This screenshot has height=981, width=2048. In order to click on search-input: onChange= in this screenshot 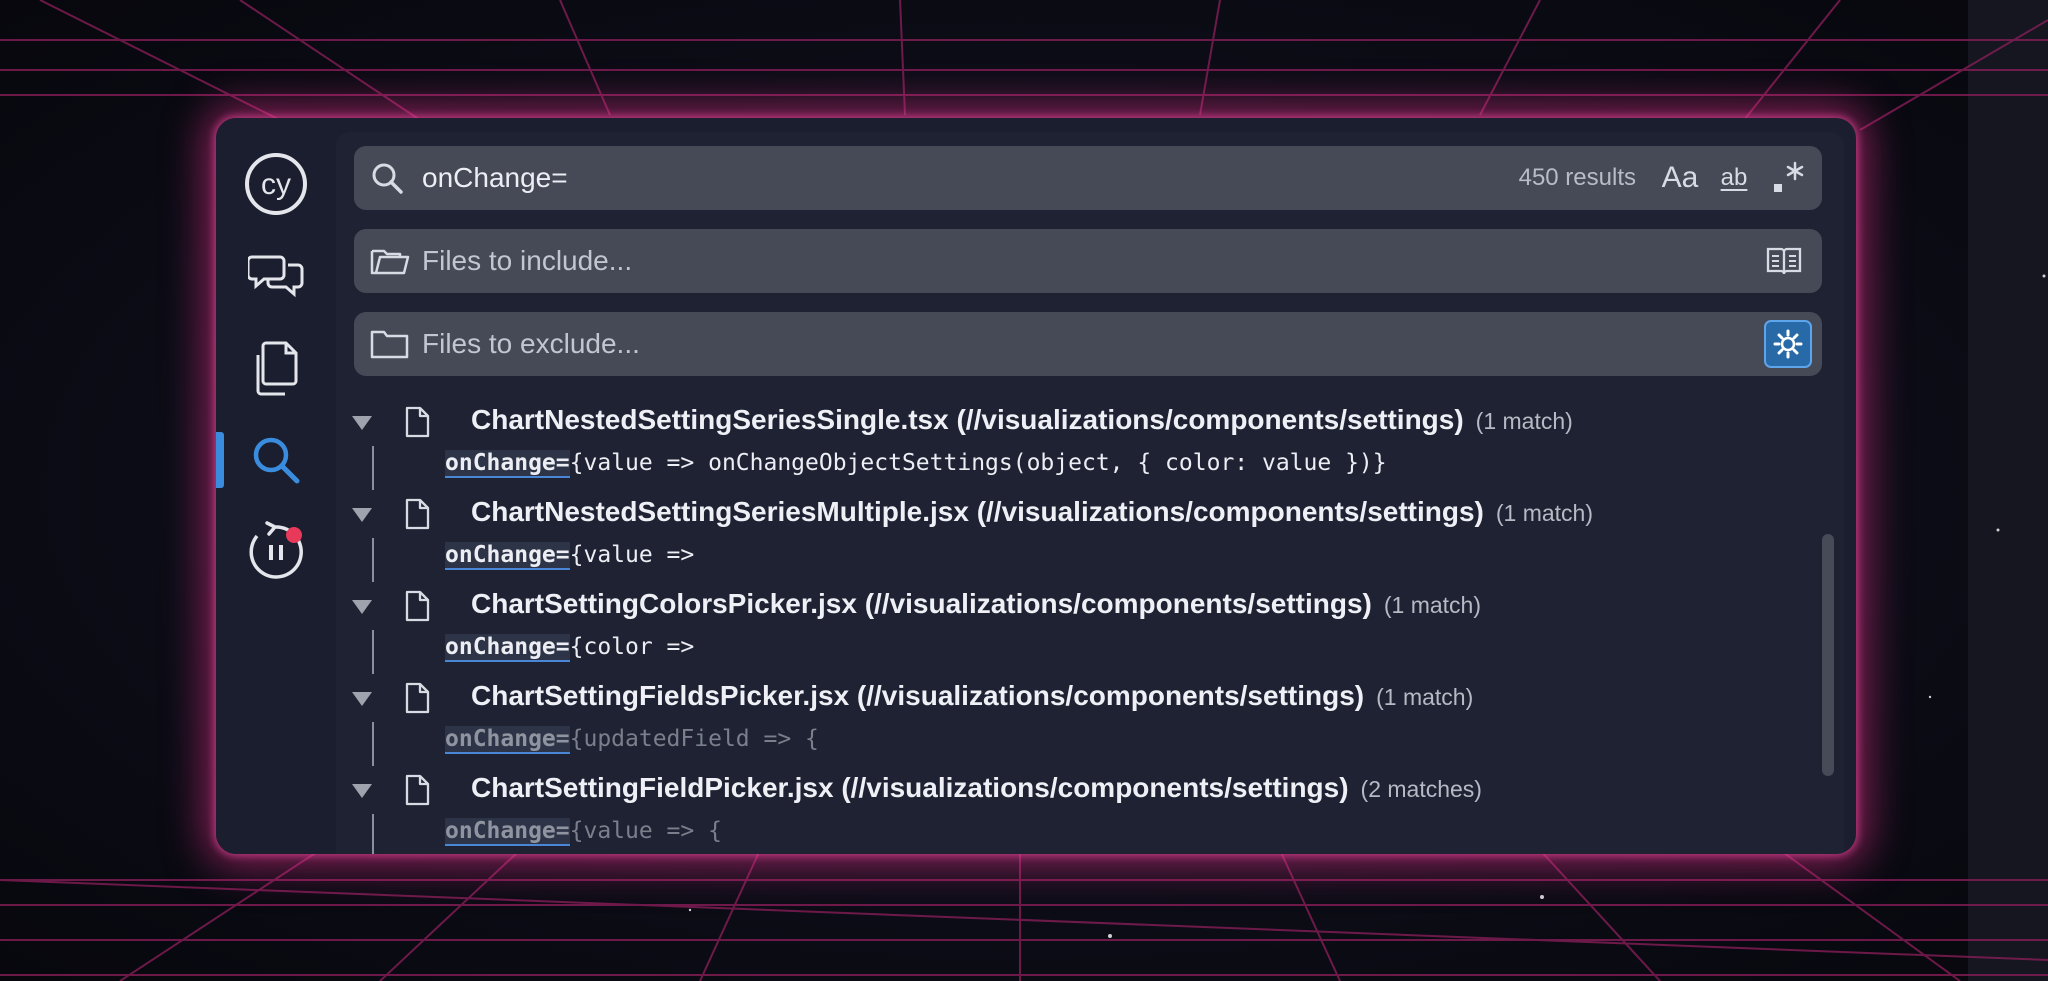, I will do `click(970, 178)`.